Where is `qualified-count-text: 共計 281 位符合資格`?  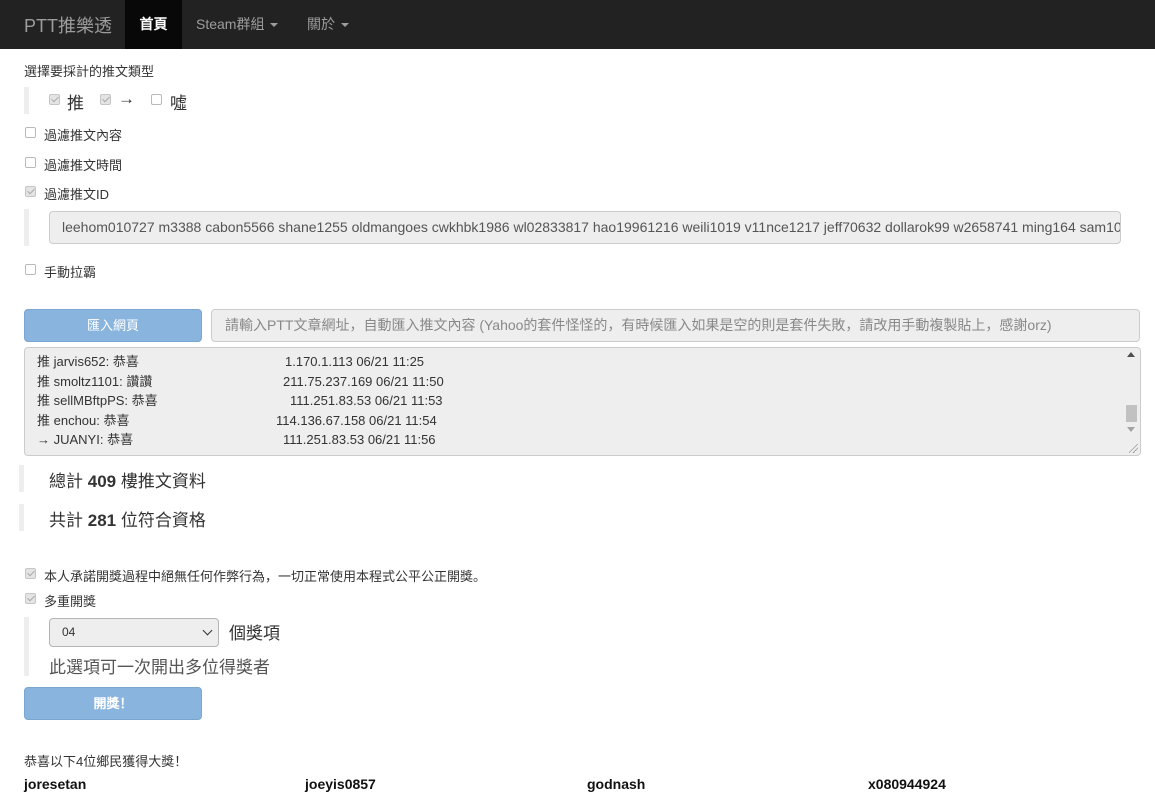 qualified-count-text: 共計 281 位符合資格 is located at coordinates (127, 518).